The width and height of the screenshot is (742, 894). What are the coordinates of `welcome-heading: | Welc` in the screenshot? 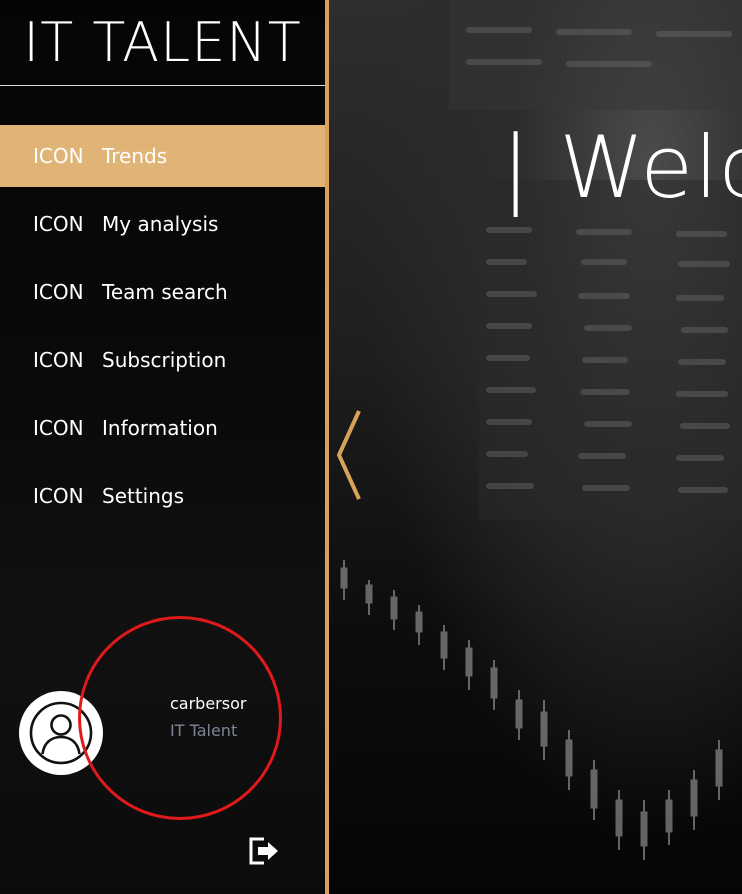 It's located at (621, 168).